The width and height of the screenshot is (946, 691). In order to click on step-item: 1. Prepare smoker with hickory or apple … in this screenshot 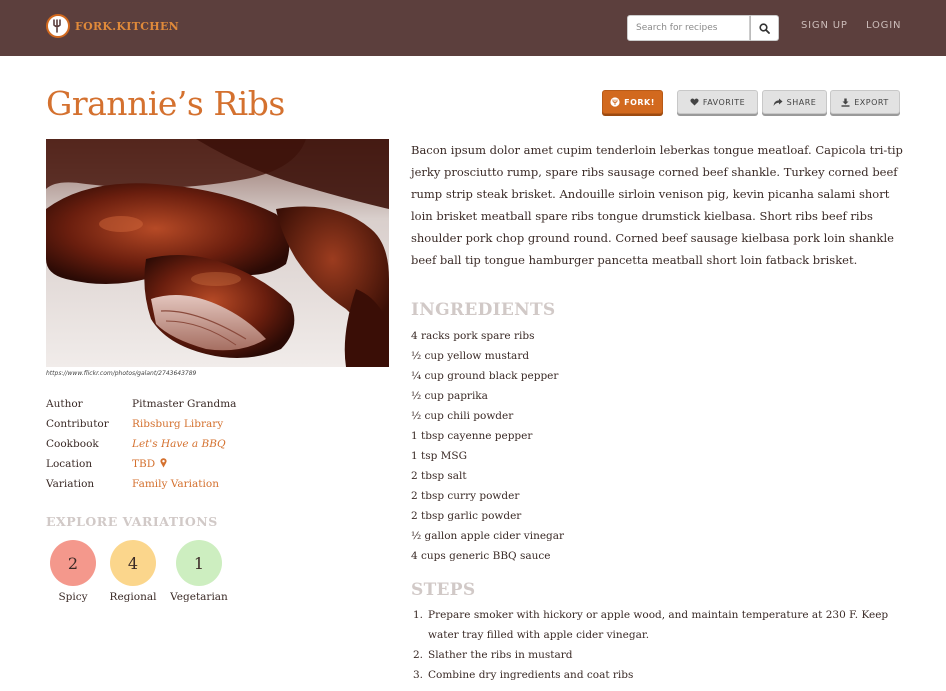, I will do `click(656, 625)`.